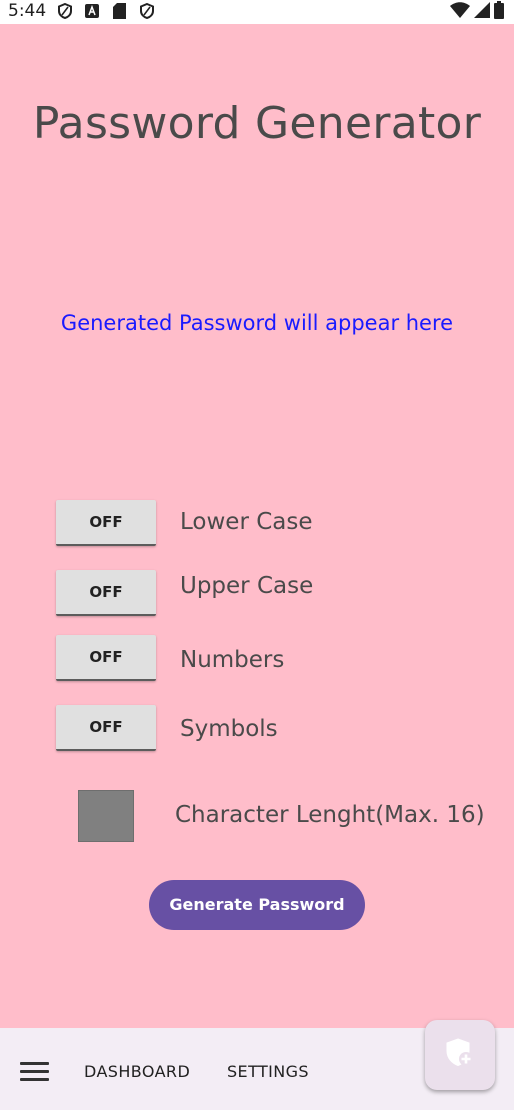 This screenshot has height=1110, width=514. Describe the element at coordinates (257, 323) in the screenshot. I see `generated-password-text: Generated Password will appear here` at that location.